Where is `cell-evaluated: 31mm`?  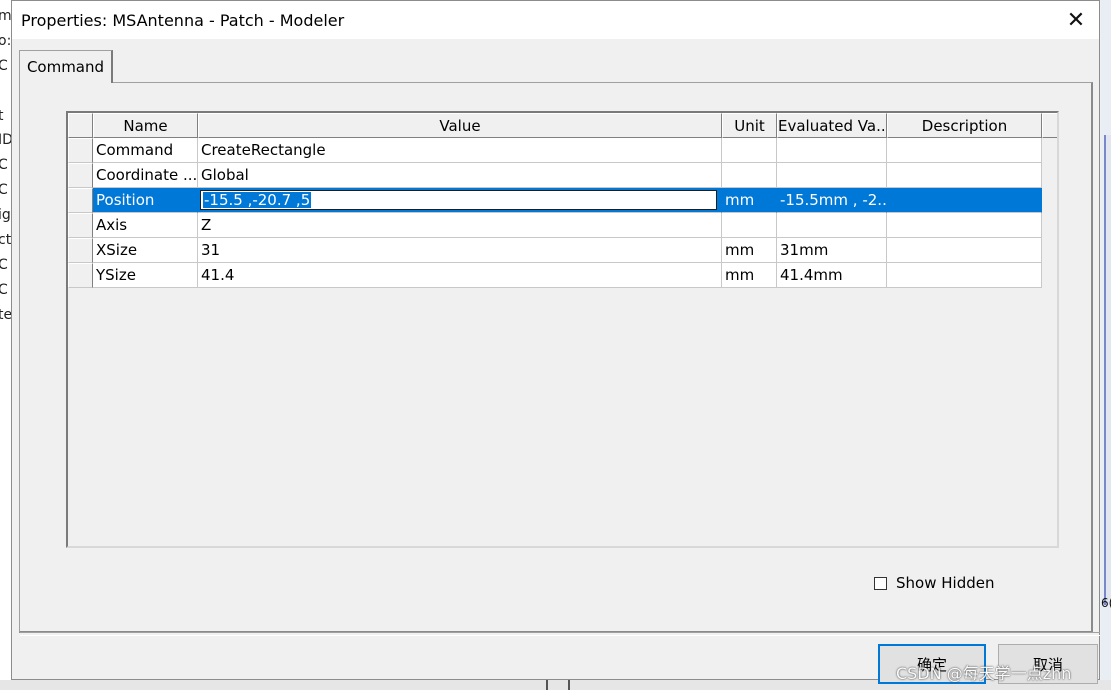
cell-evaluated: 31mm is located at coordinates (832, 250).